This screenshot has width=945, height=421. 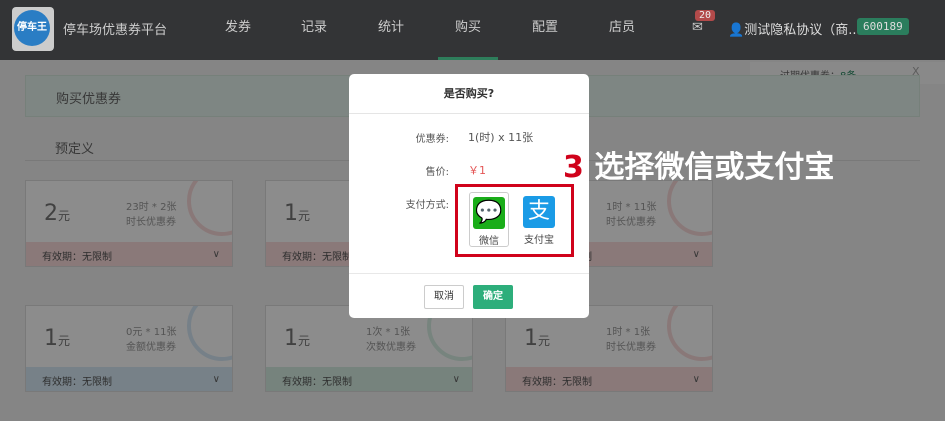 I want to click on payment-label: 支付方式:, so click(x=427, y=205).